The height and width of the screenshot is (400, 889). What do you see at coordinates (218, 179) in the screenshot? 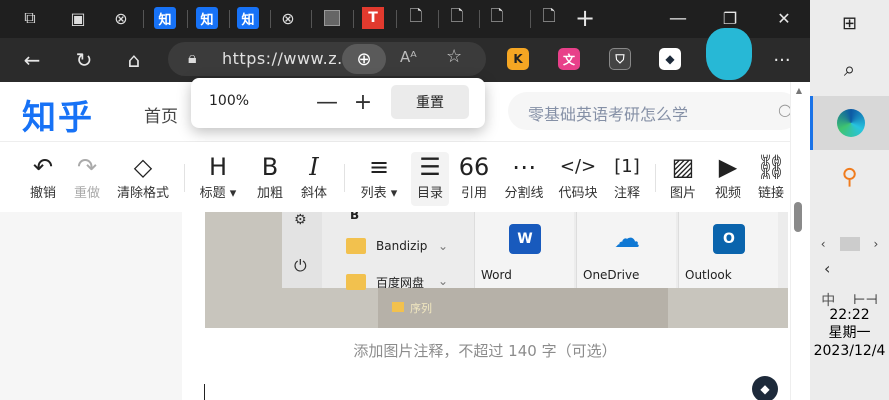
I see `heading-button: H 标题 ▾` at bounding box center [218, 179].